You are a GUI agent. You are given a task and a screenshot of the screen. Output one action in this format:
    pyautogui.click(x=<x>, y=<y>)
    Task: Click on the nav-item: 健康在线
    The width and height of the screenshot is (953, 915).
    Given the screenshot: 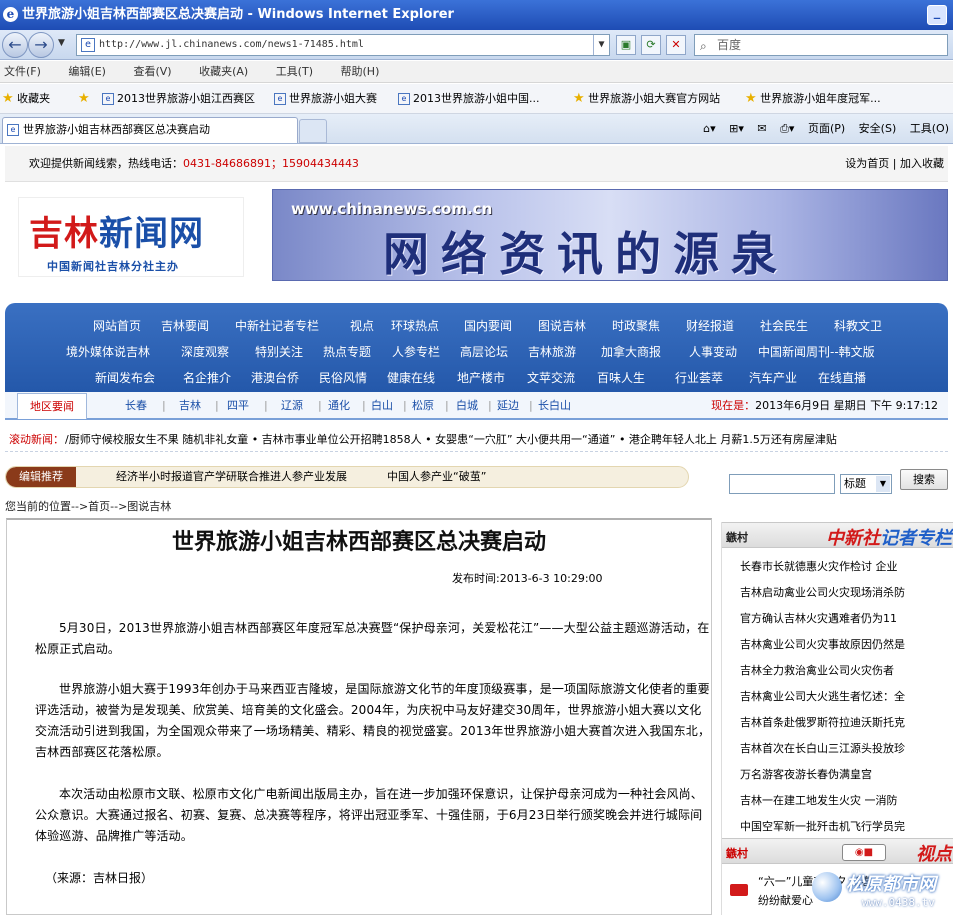 What is the action you would take?
    pyautogui.click(x=411, y=378)
    